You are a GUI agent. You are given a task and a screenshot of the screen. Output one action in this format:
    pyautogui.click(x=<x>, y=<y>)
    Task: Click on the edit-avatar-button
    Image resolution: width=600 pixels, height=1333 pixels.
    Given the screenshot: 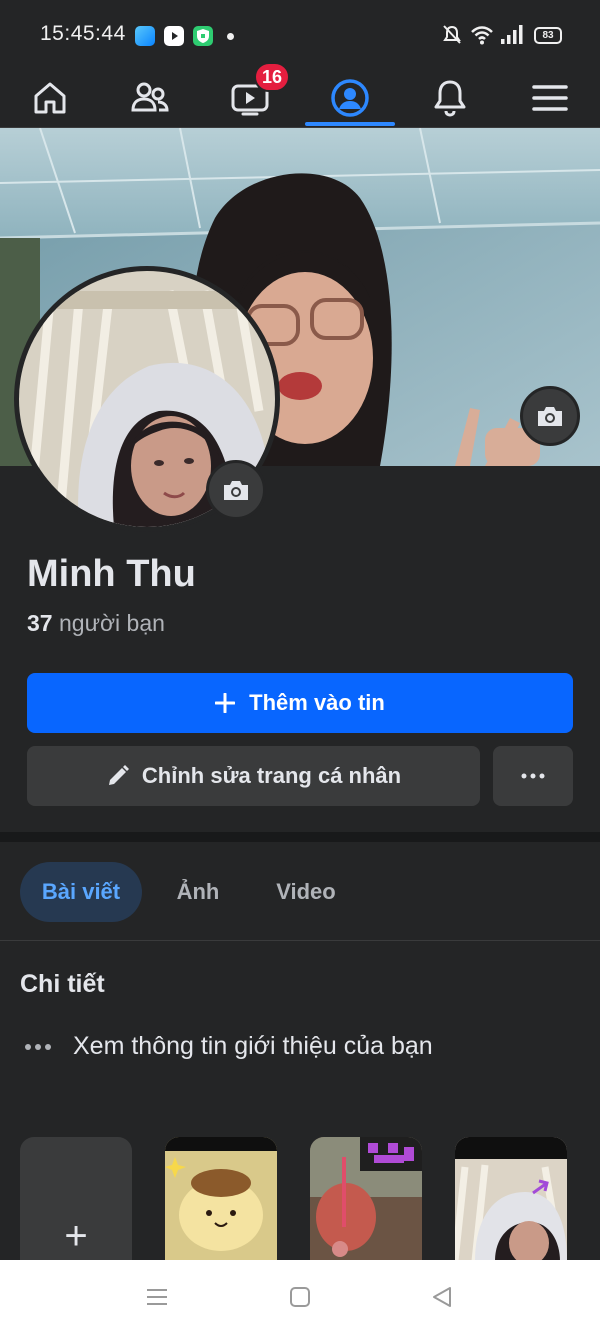 What is the action you would take?
    pyautogui.click(x=236, y=490)
    